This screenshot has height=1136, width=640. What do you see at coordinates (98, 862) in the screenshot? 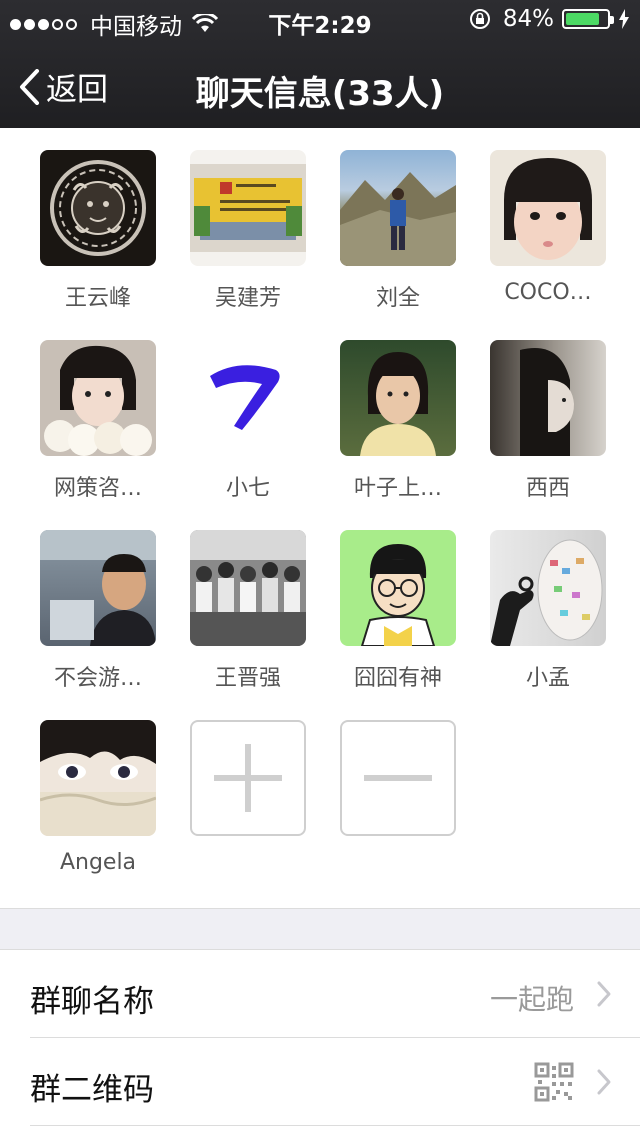
I see `member-name: Angela` at bounding box center [98, 862].